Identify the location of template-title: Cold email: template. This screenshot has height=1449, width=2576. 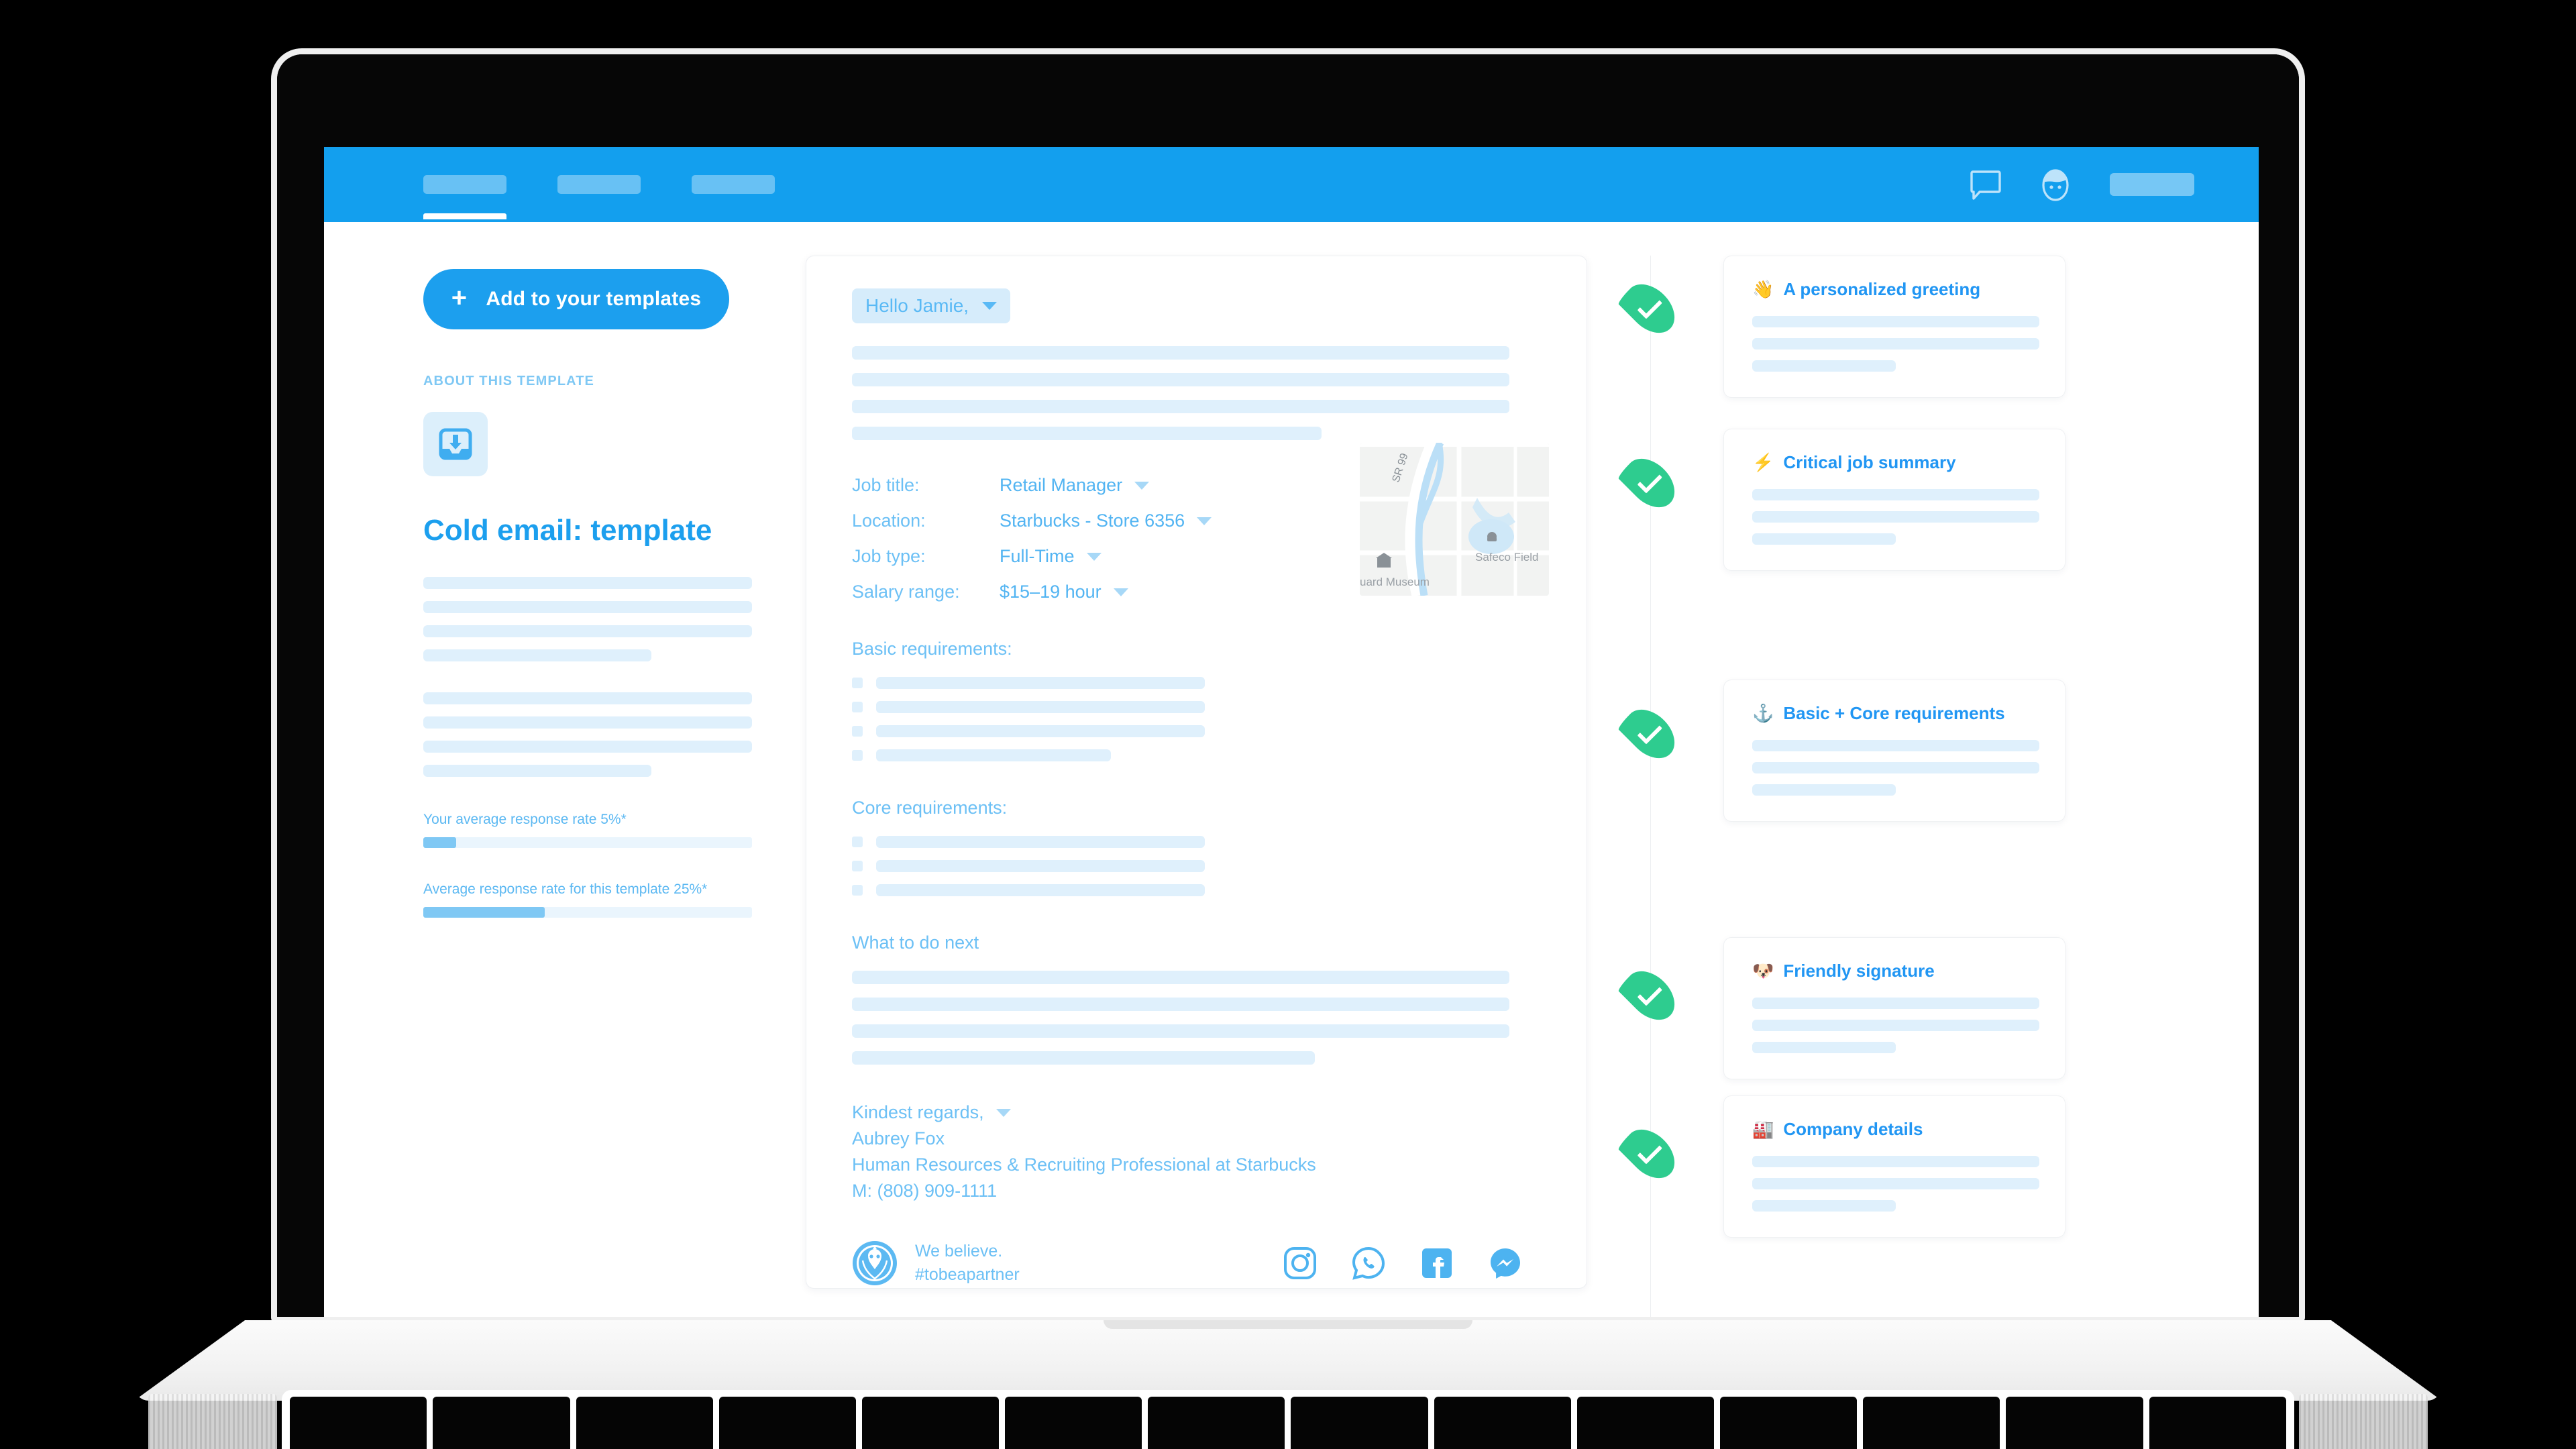
(567, 530).